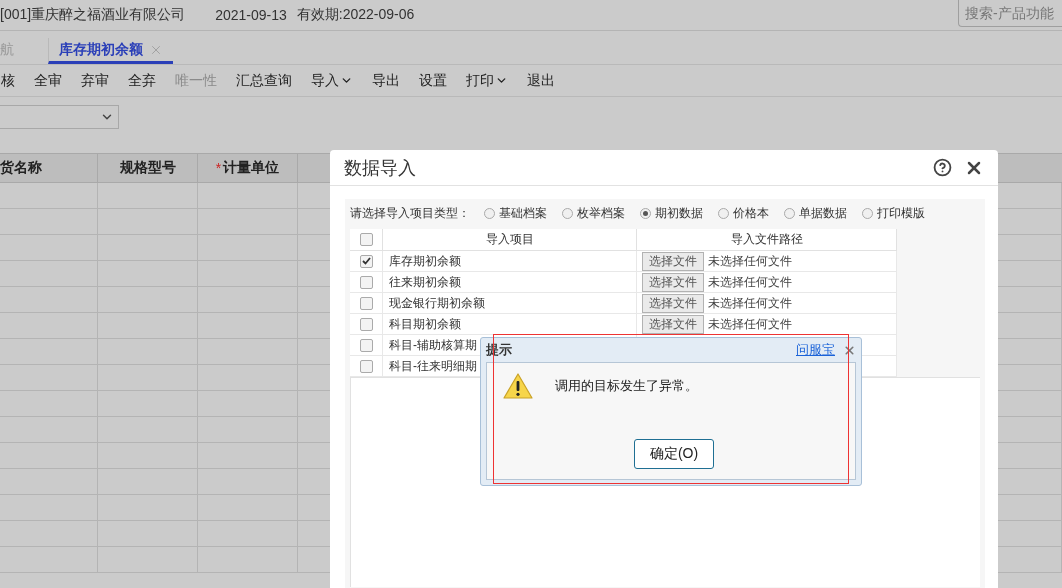 Image resolution: width=1062 pixels, height=588 pixels. What do you see at coordinates (743, 213) in the screenshot?
I see `type-radio: 价格本` at bounding box center [743, 213].